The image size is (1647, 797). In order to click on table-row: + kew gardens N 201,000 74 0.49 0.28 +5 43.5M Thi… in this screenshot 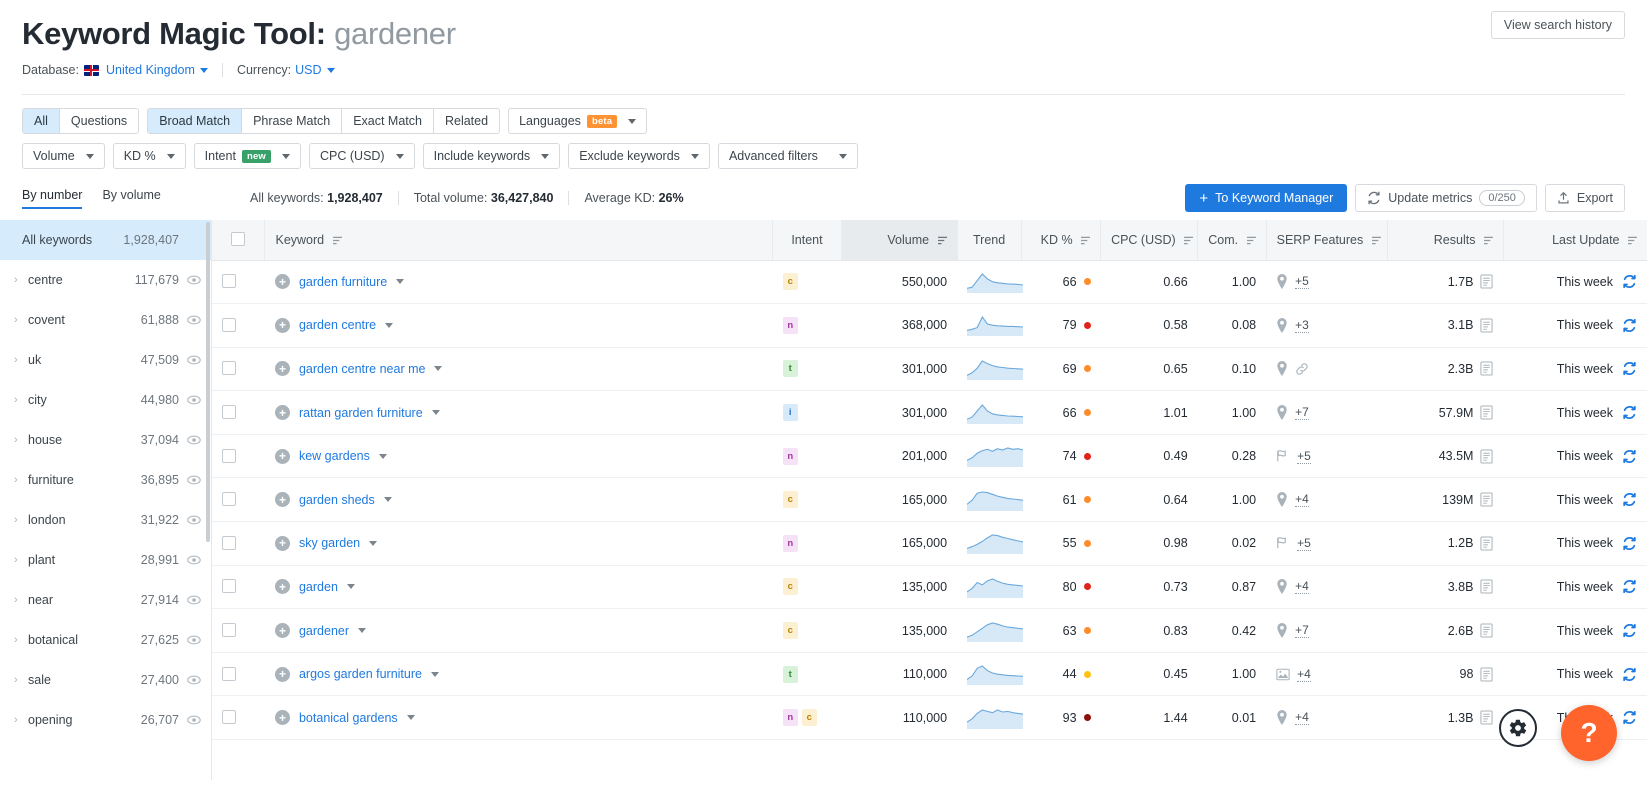, I will do `click(929, 456)`.